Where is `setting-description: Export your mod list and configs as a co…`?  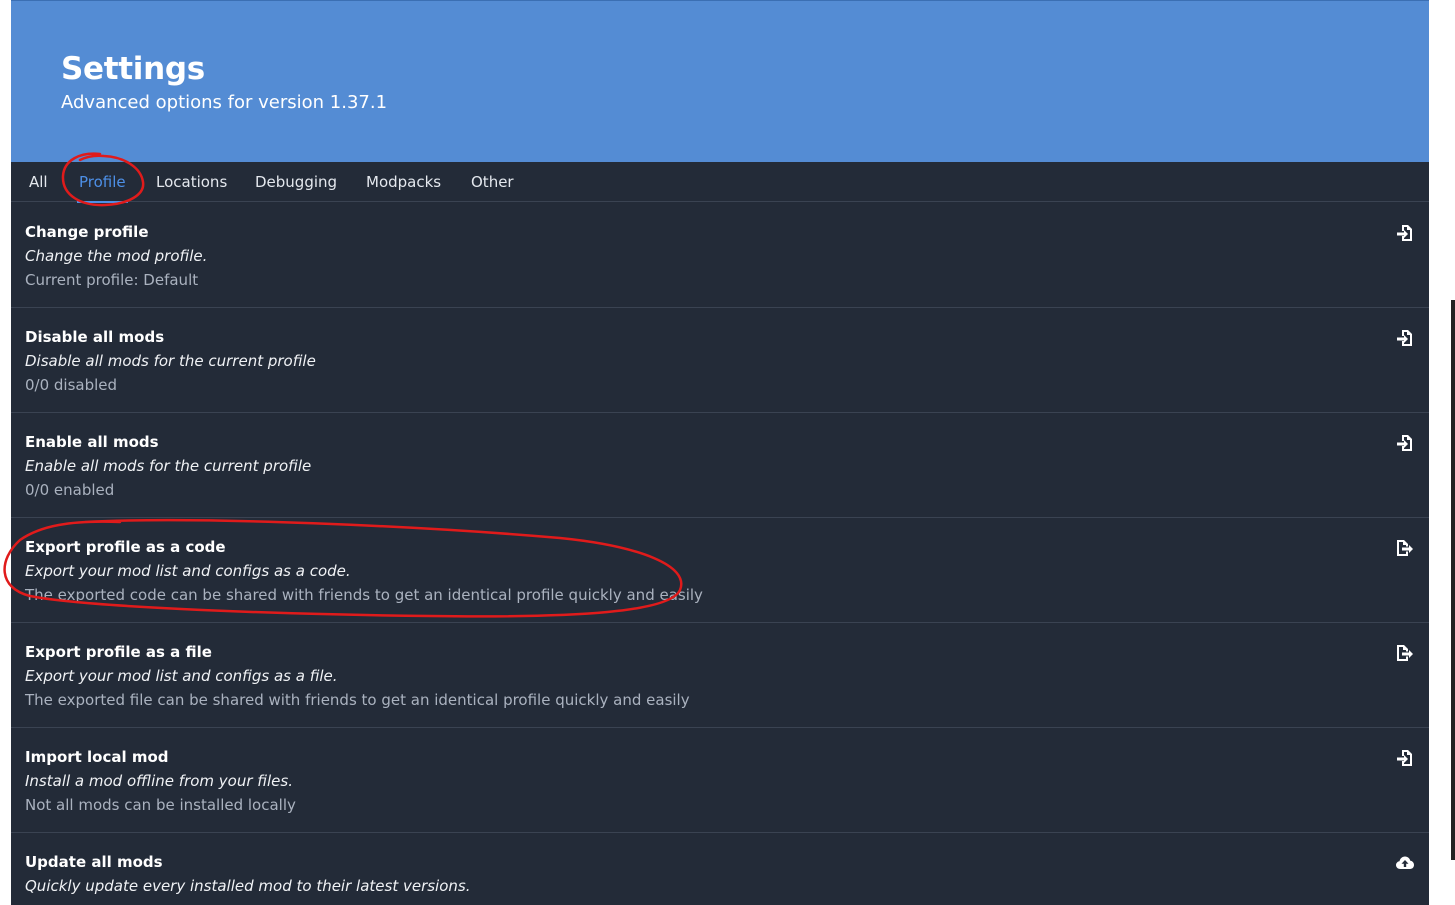
setting-description: Export your mod list and configs as a co… is located at coordinates (188, 571).